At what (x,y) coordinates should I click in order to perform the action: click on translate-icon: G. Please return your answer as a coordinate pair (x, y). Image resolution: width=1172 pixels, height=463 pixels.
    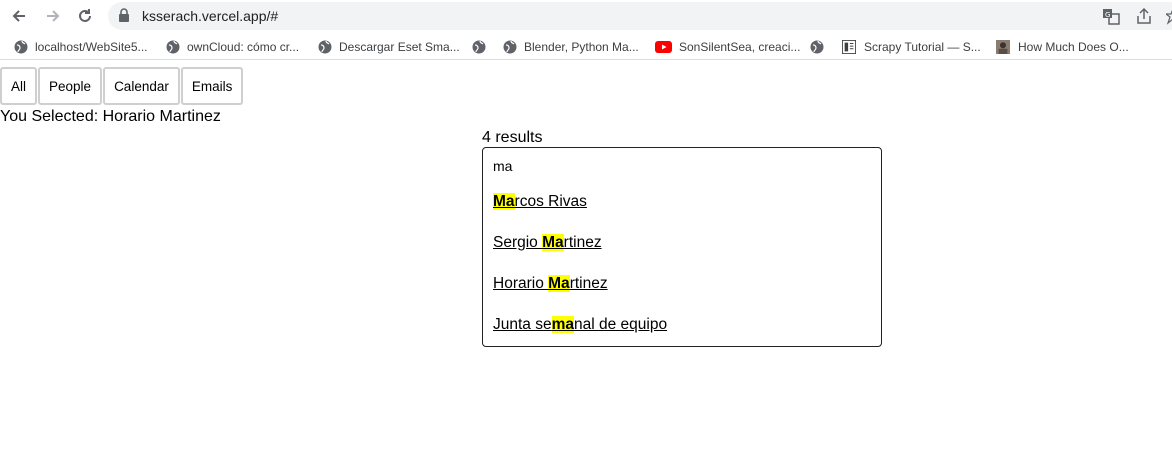
    Looking at the image, I should click on (1111, 16).